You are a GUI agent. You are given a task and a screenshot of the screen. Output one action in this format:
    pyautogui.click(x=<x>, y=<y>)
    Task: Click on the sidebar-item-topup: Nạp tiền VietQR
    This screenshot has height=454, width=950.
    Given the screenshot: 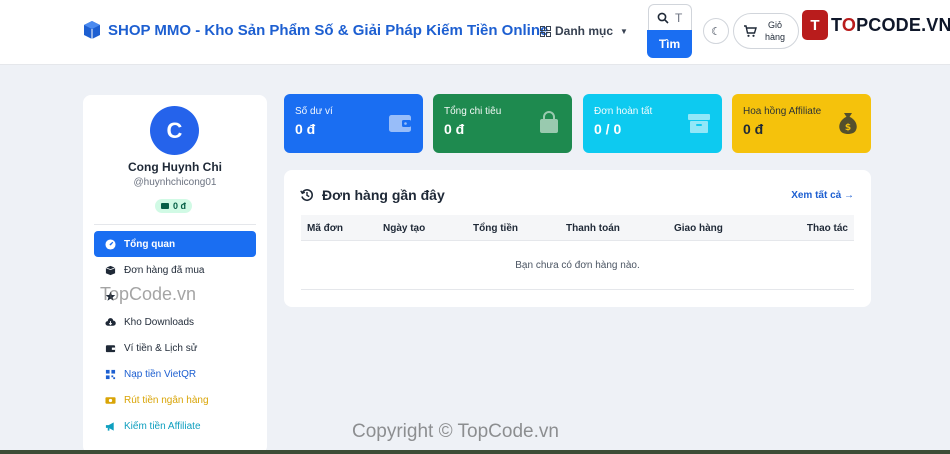 What is the action you would take?
    pyautogui.click(x=175, y=374)
    